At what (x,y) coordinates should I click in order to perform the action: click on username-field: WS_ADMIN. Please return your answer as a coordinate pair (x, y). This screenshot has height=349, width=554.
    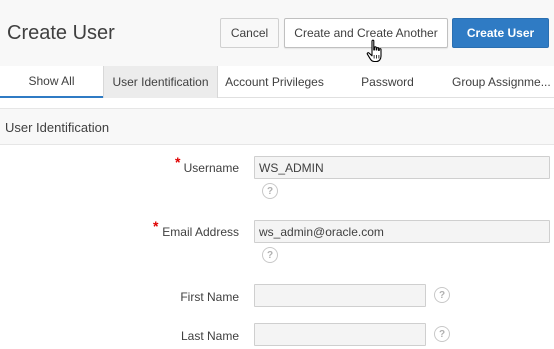
    Looking at the image, I should click on (402, 167).